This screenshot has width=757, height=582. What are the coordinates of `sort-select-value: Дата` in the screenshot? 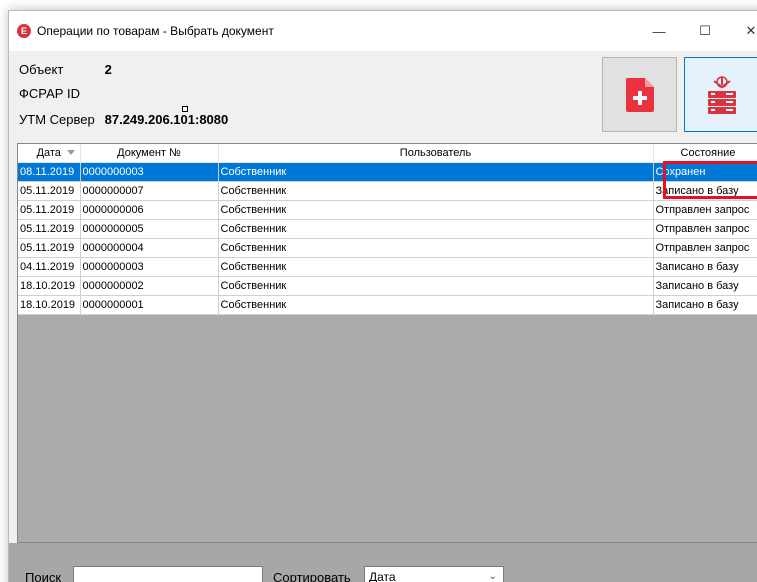 It's located at (382, 575).